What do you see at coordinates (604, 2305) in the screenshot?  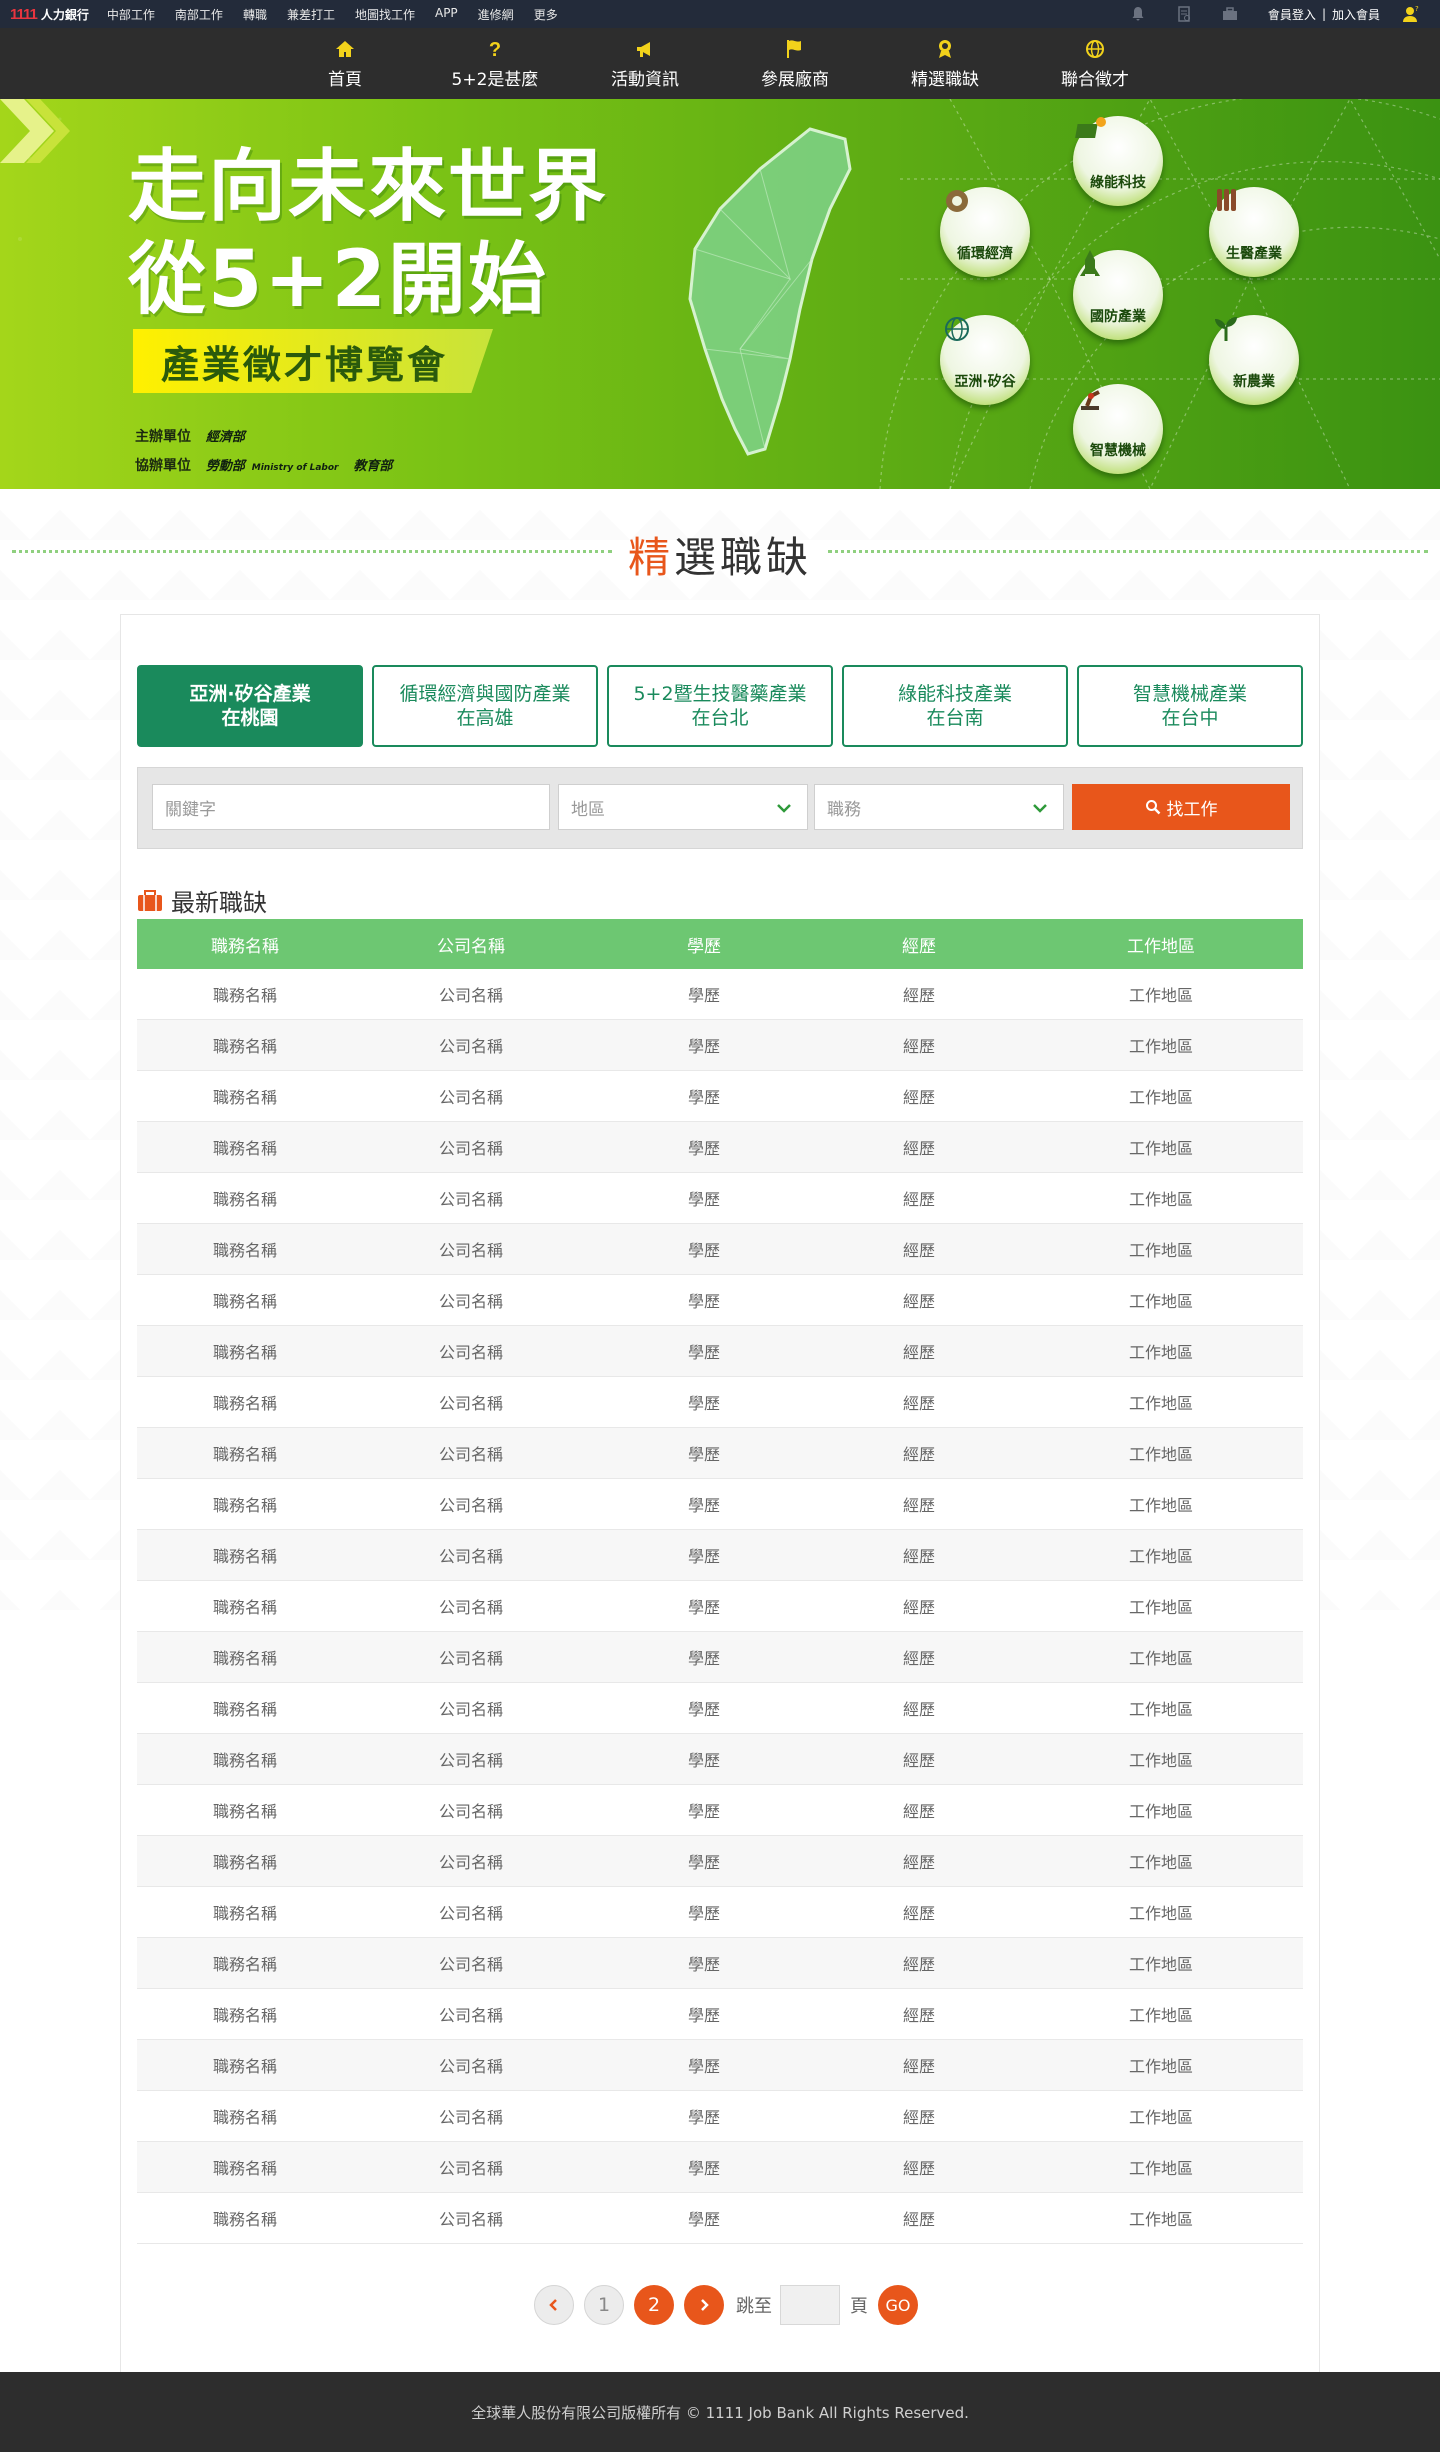 I see `page-1-button: 1` at bounding box center [604, 2305].